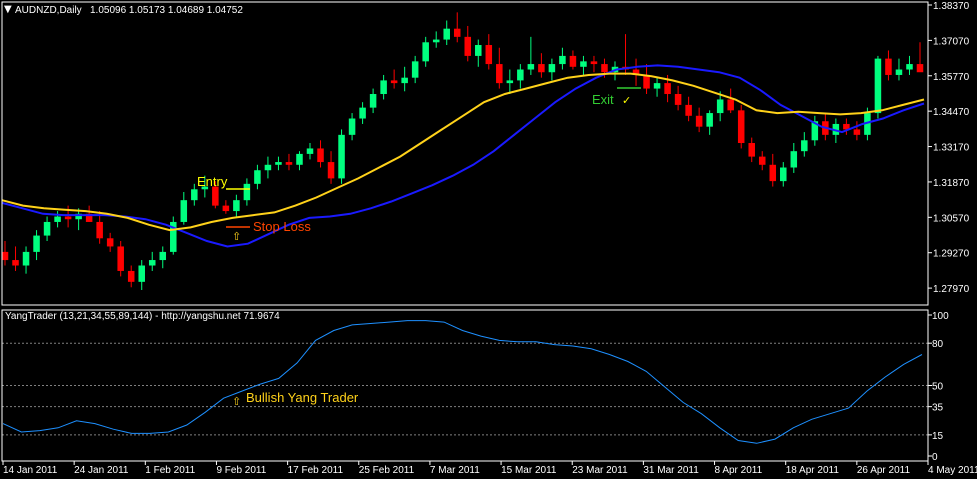  Describe the element at coordinates (212, 181) in the screenshot. I see `entry-label: Entry` at that location.